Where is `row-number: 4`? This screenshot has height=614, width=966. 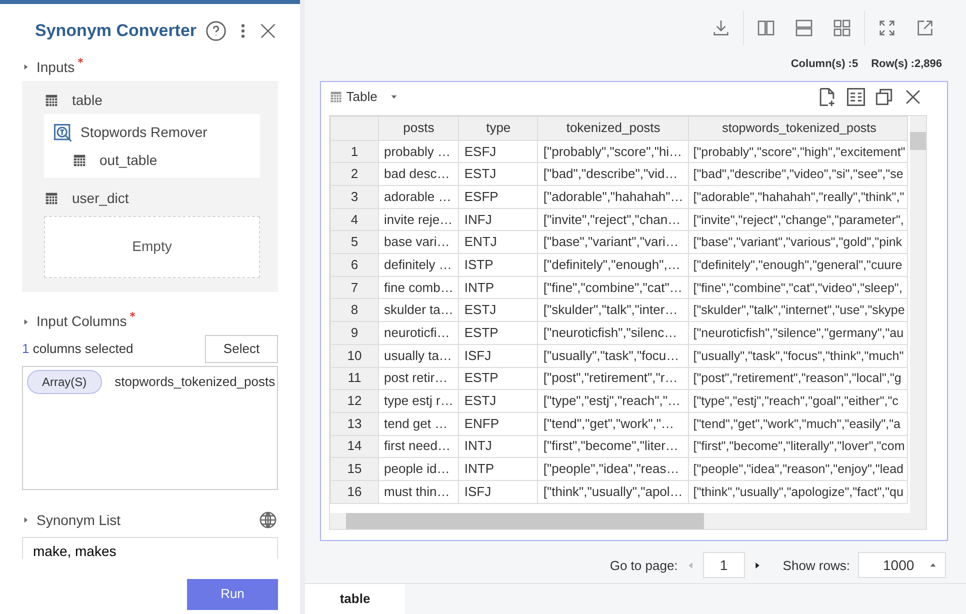
row-number: 4 is located at coordinates (354, 219).